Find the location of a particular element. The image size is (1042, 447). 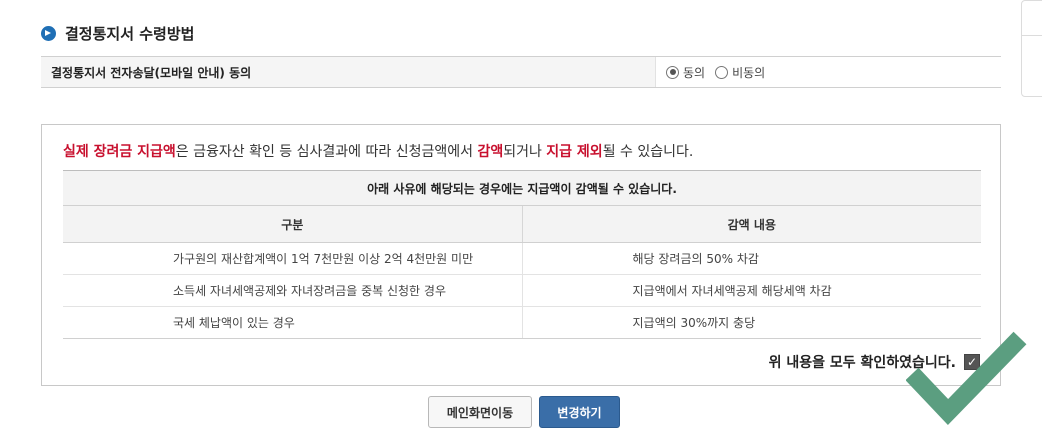

row-category: 국세 체납액이 있는 경우 is located at coordinates (293, 322).